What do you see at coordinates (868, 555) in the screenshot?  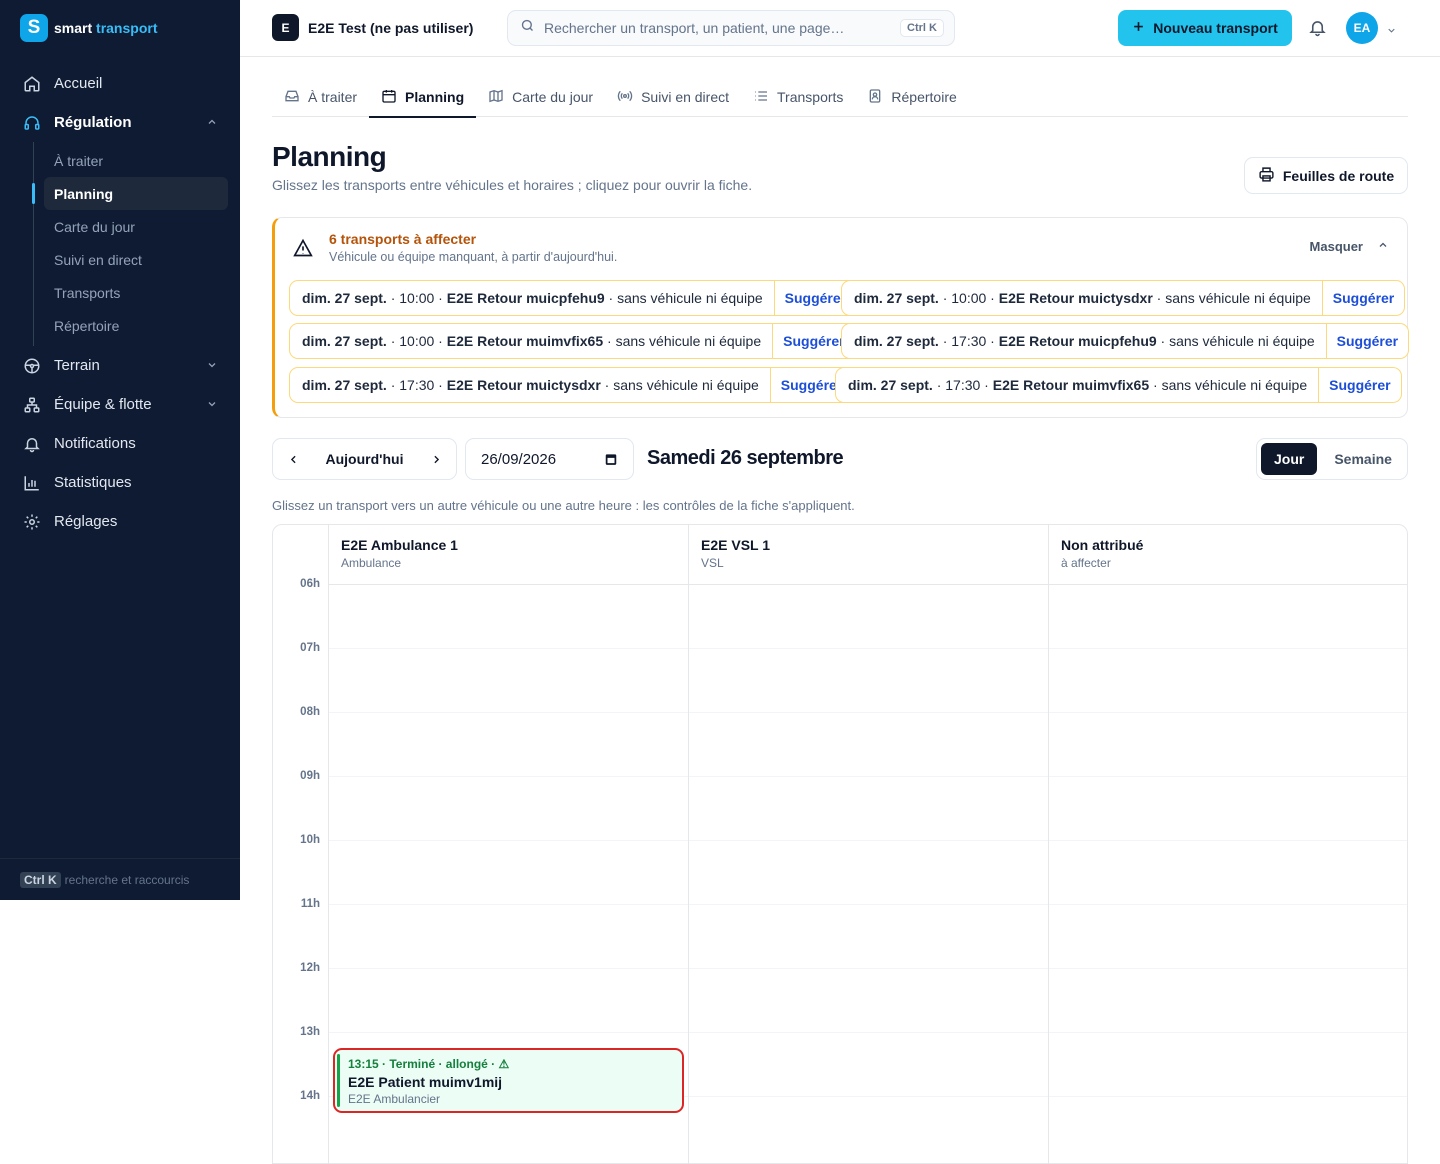 I see `column-header: E2E VSL 1 VSL` at bounding box center [868, 555].